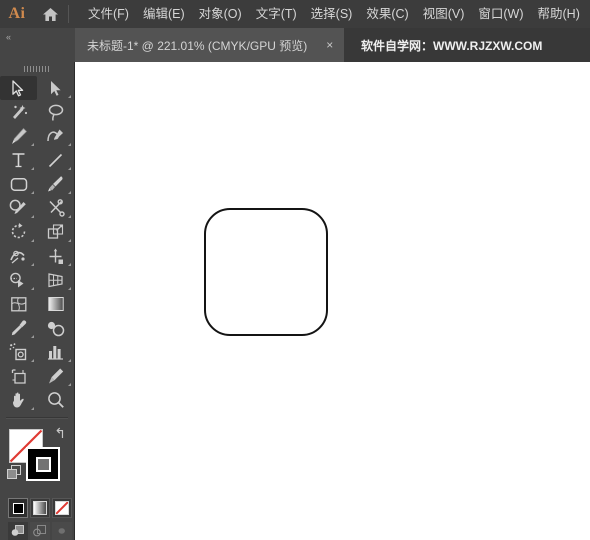  Describe the element at coordinates (55, 280) in the screenshot. I see `perspective-grid-tool` at that location.